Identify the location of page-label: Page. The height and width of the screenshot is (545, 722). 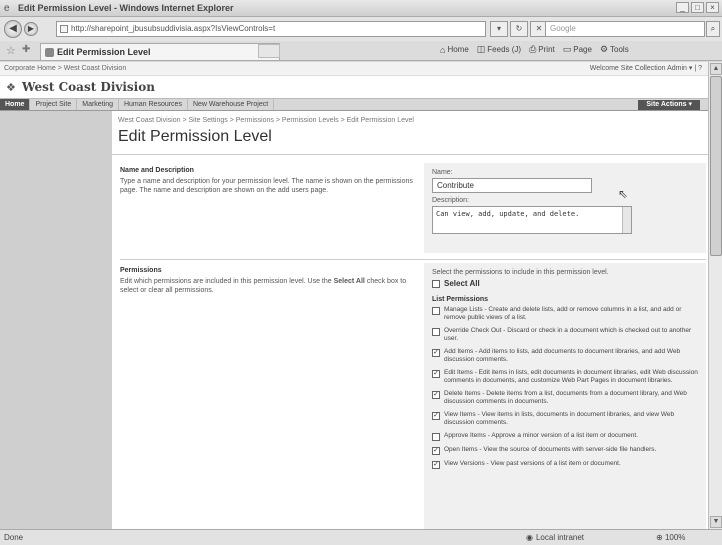
(582, 49).